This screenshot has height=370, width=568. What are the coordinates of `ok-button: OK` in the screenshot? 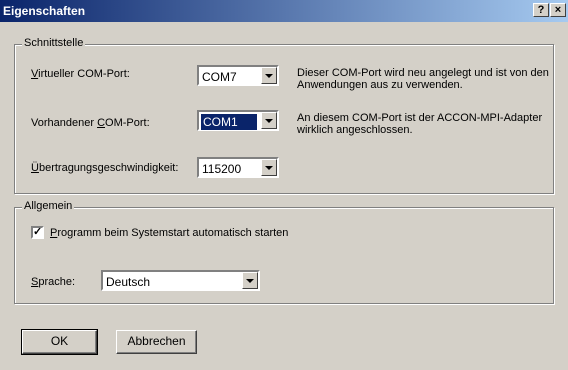 It's located at (59, 342).